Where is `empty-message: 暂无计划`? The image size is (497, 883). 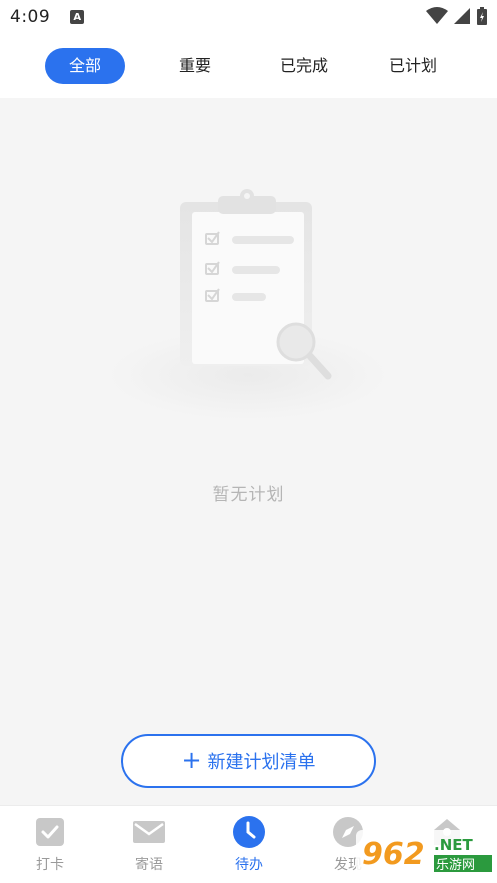
empty-message: 暂无计划 is located at coordinates (248, 495).